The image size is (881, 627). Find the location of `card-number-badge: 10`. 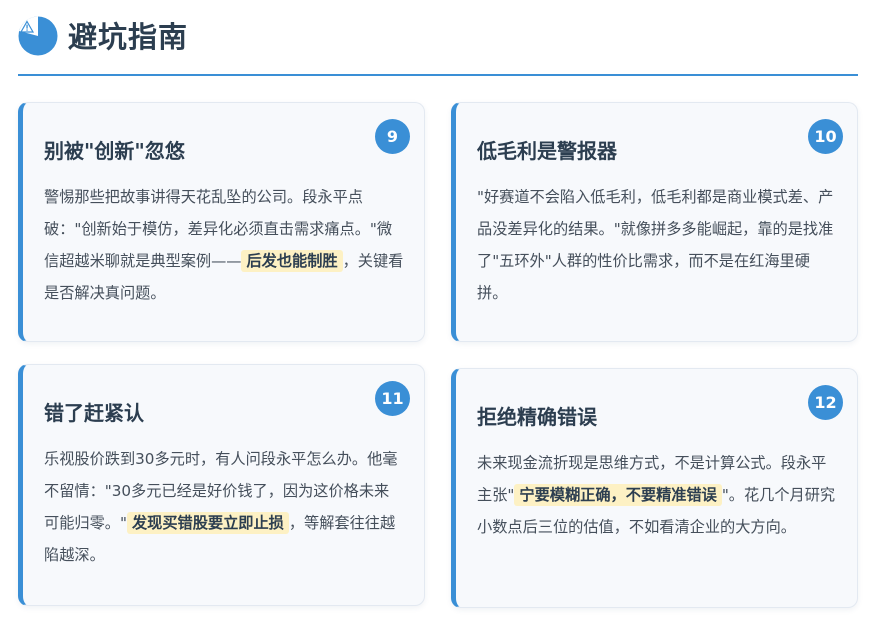

card-number-badge: 10 is located at coordinates (825, 136).